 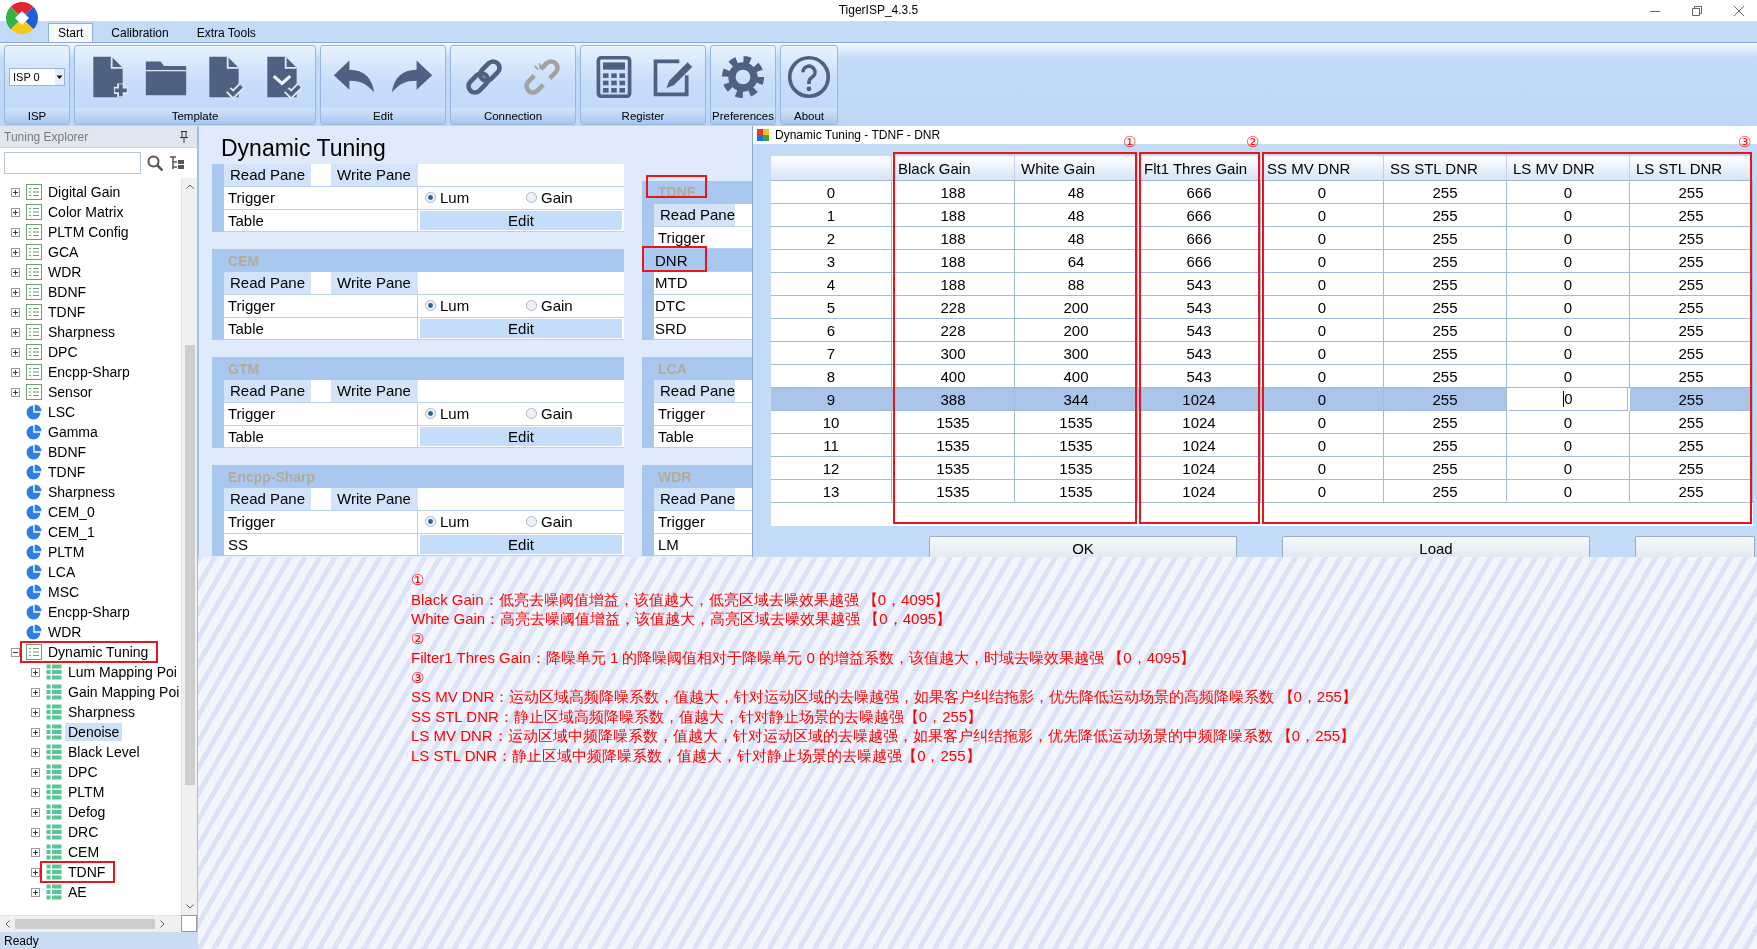 What do you see at coordinates (831, 284) in the screenshot?
I see `row-header: 4` at bounding box center [831, 284].